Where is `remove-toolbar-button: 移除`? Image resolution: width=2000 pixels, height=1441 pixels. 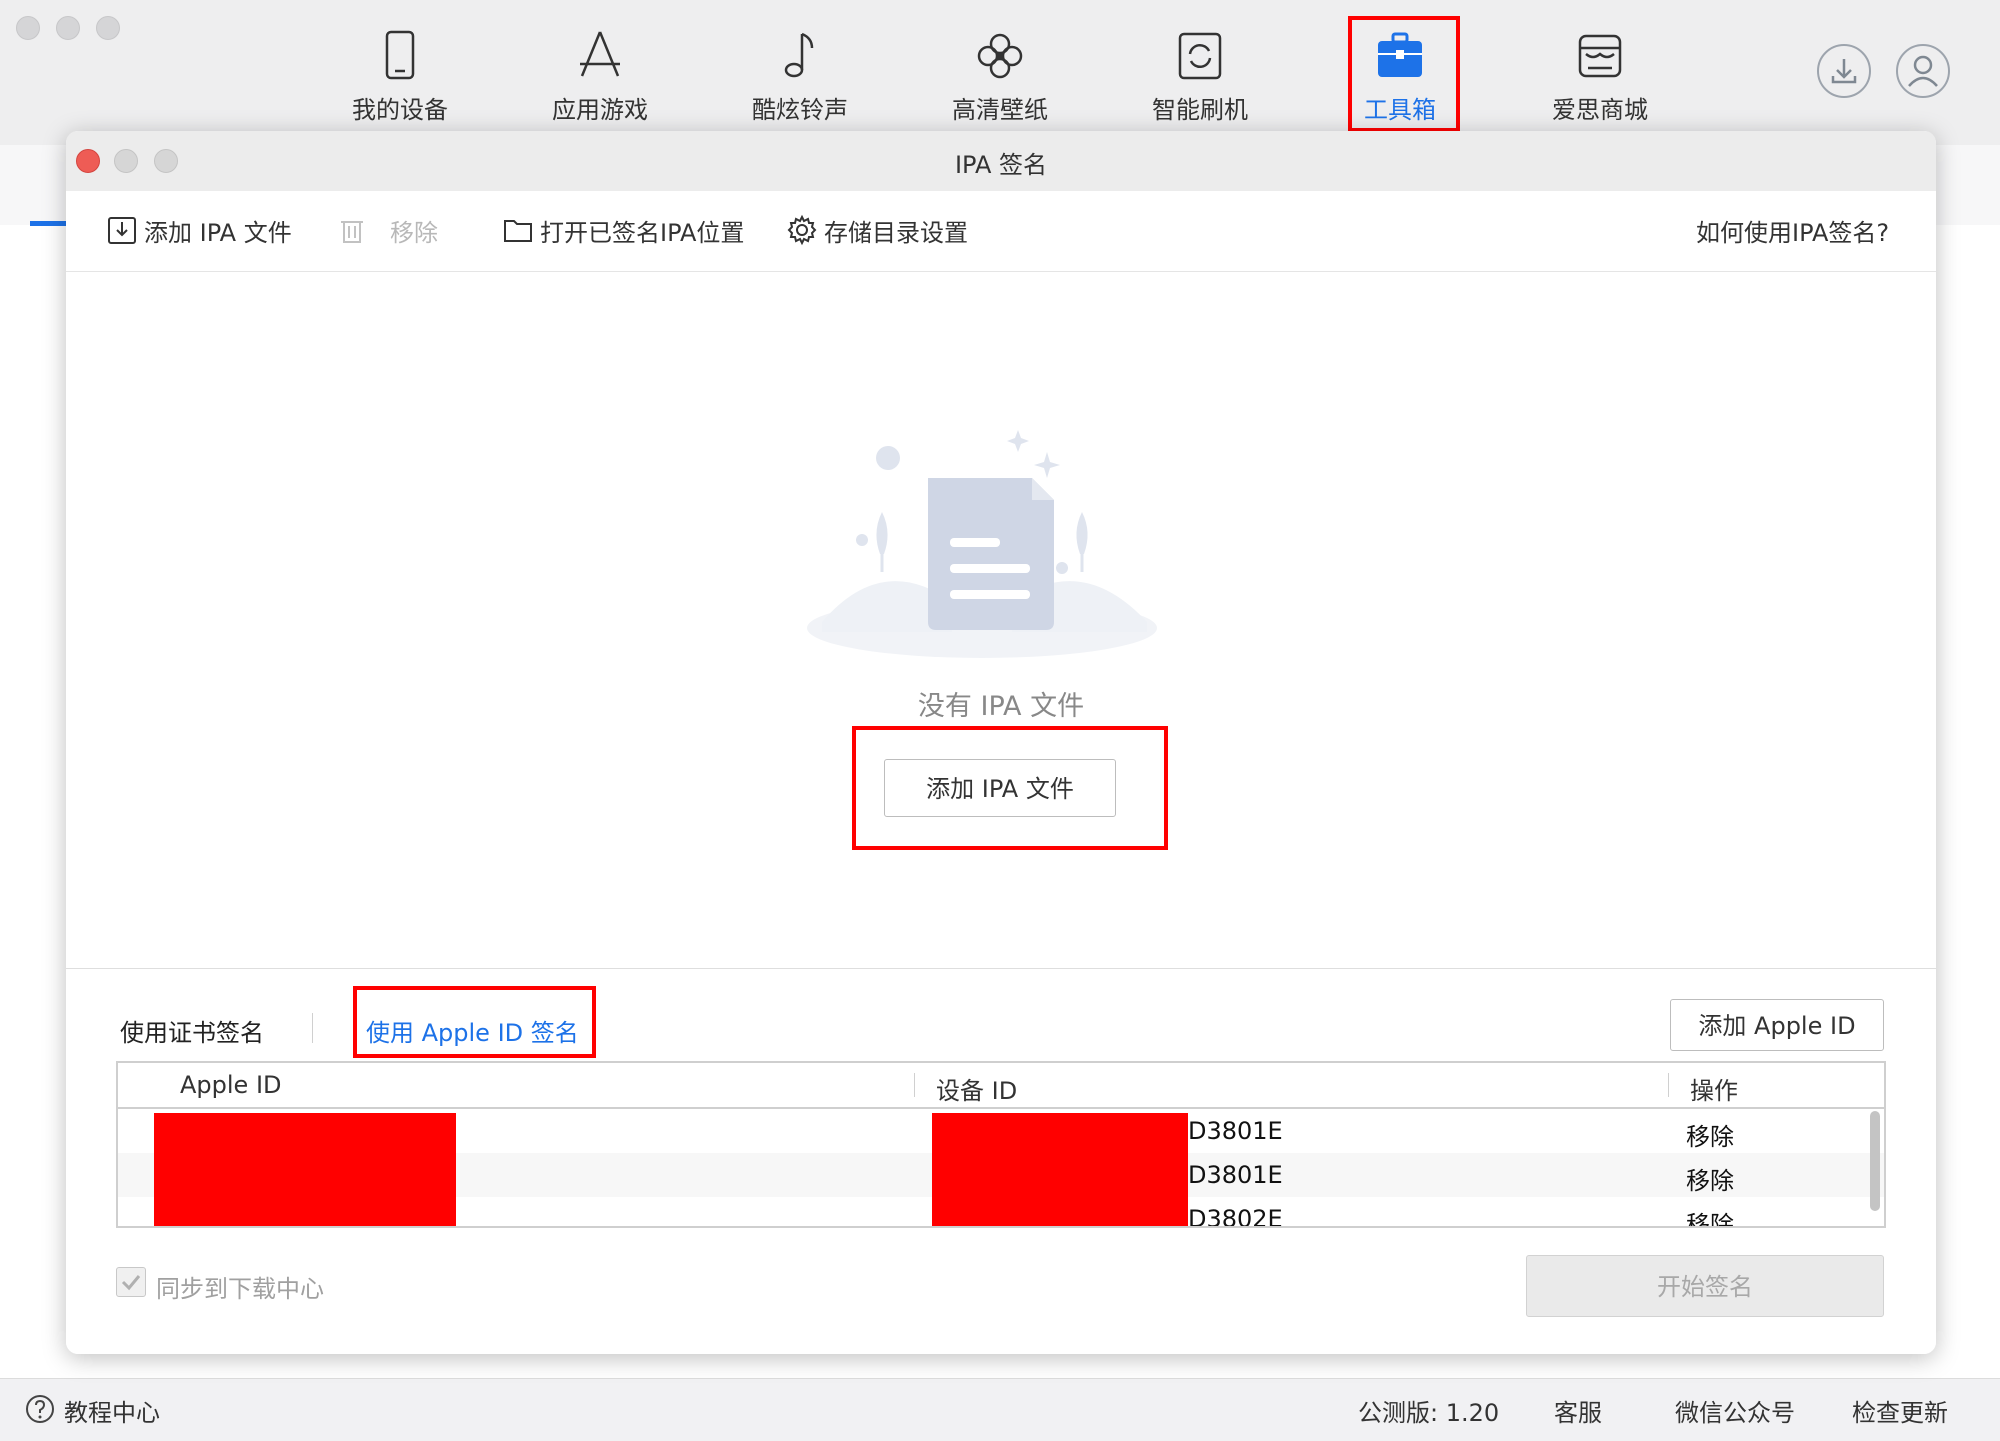 remove-toolbar-button: 移除 is located at coordinates (387, 230).